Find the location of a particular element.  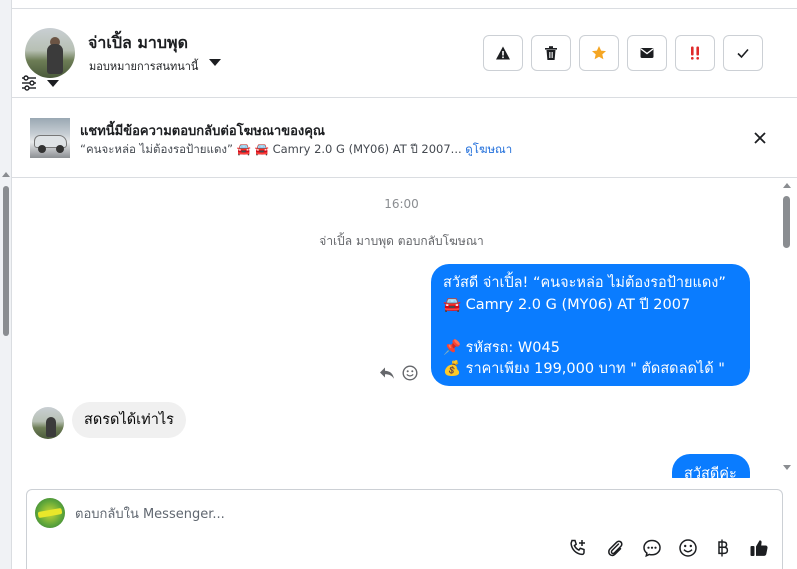

mark-unread-button is located at coordinates (647, 53).